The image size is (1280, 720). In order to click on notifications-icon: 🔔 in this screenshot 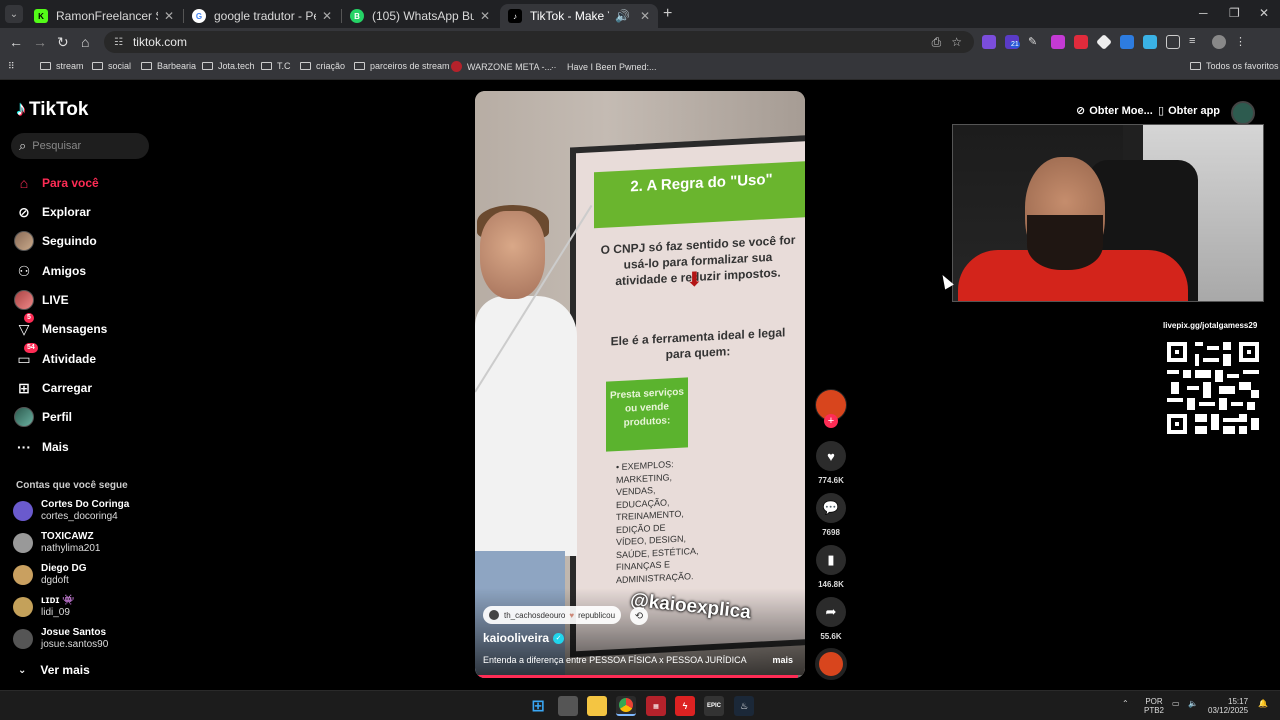, I will do `click(1263, 703)`.